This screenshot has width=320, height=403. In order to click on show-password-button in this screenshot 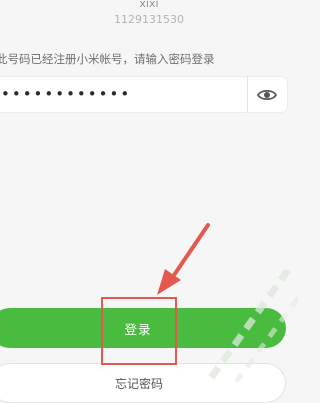, I will do `click(267, 95)`.